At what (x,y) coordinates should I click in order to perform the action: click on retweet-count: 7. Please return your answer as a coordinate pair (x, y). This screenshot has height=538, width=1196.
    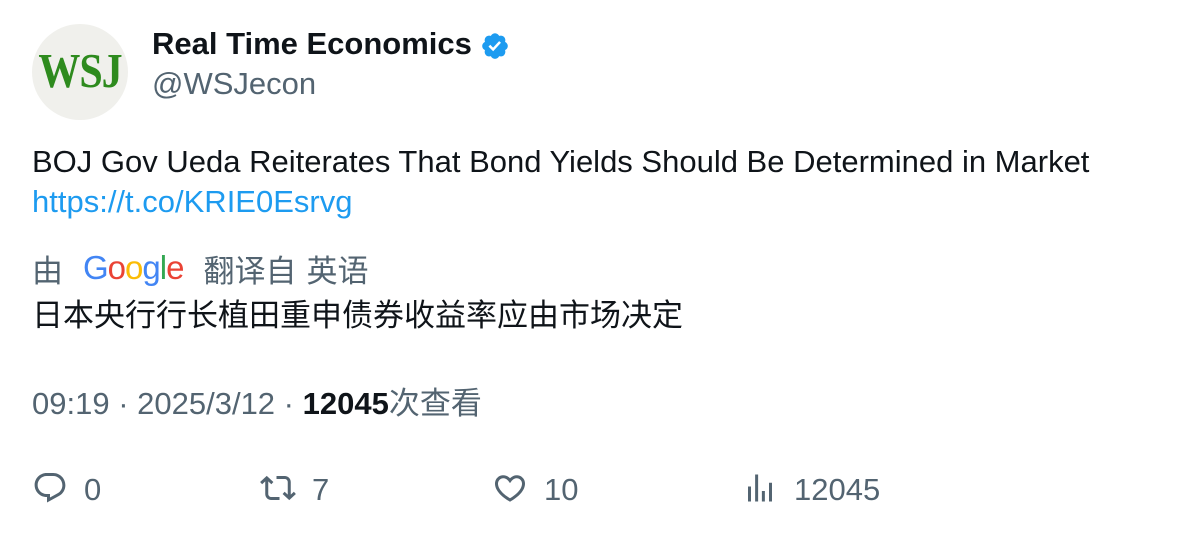
    Looking at the image, I should click on (321, 489).